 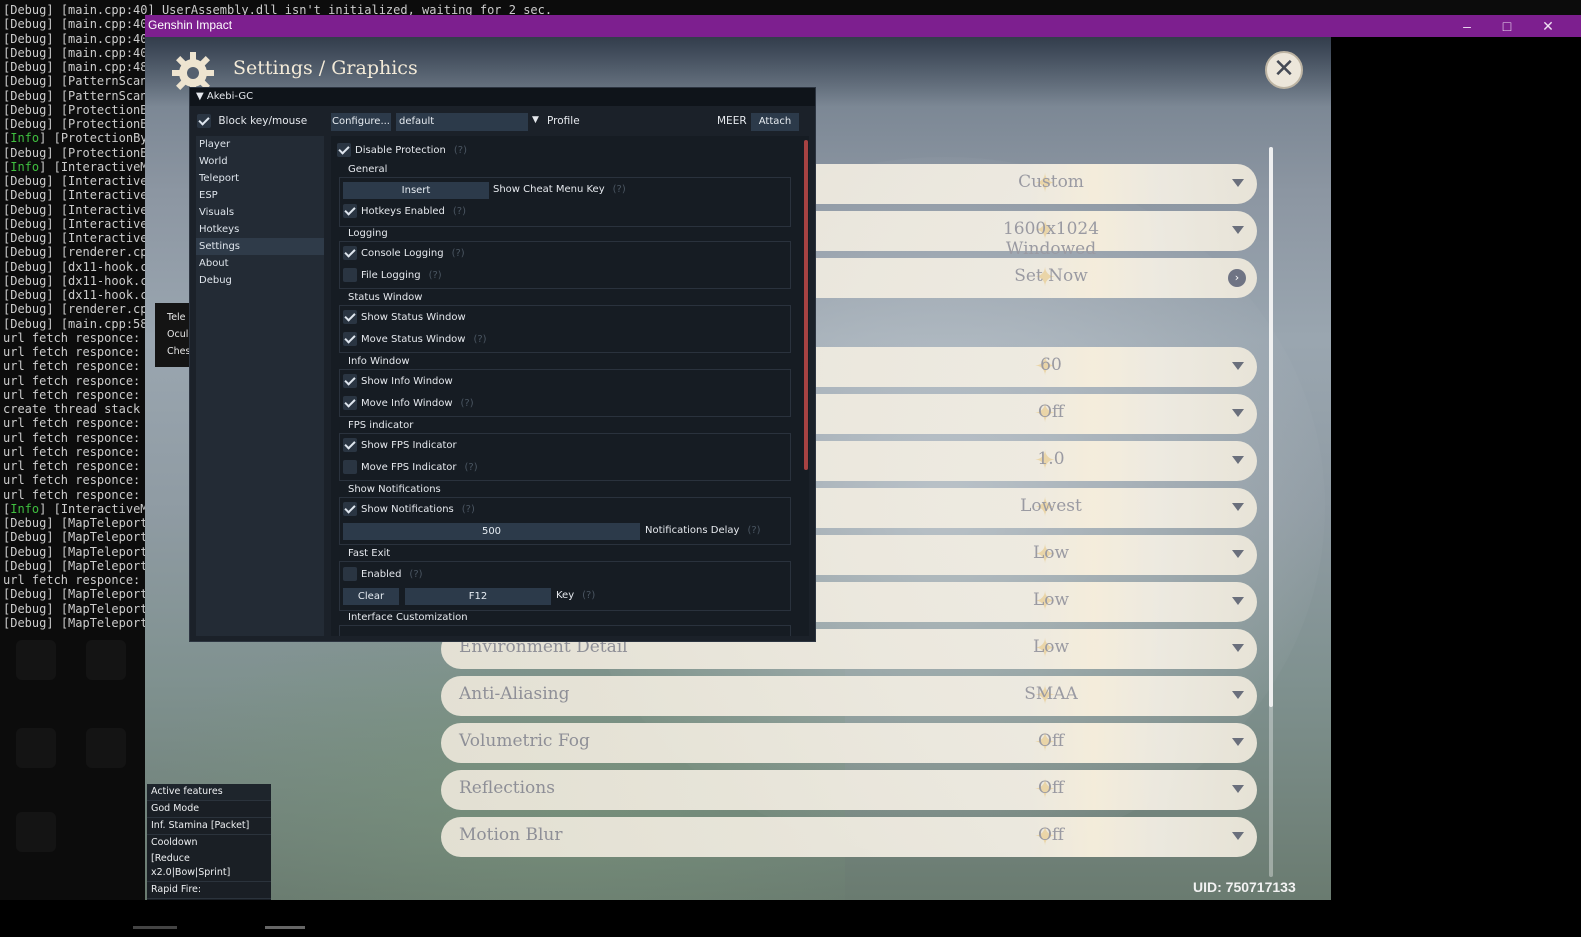 I want to click on maximize-button: □, so click(x=1507, y=26).